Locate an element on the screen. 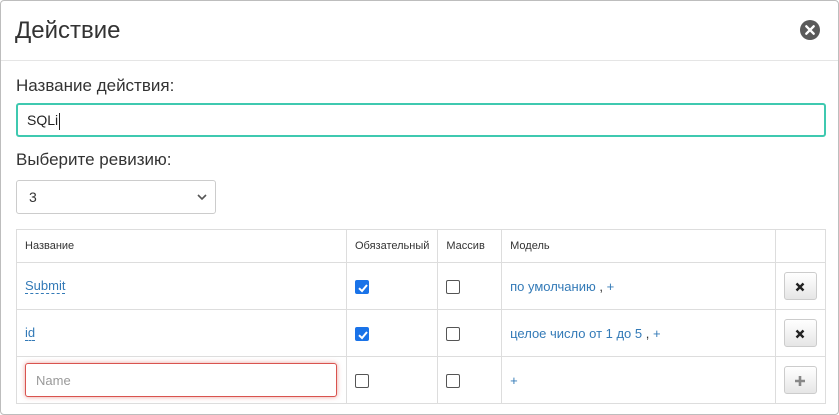 The height and width of the screenshot is (415, 839). column-header-required: Обязательный is located at coordinates (392, 246).